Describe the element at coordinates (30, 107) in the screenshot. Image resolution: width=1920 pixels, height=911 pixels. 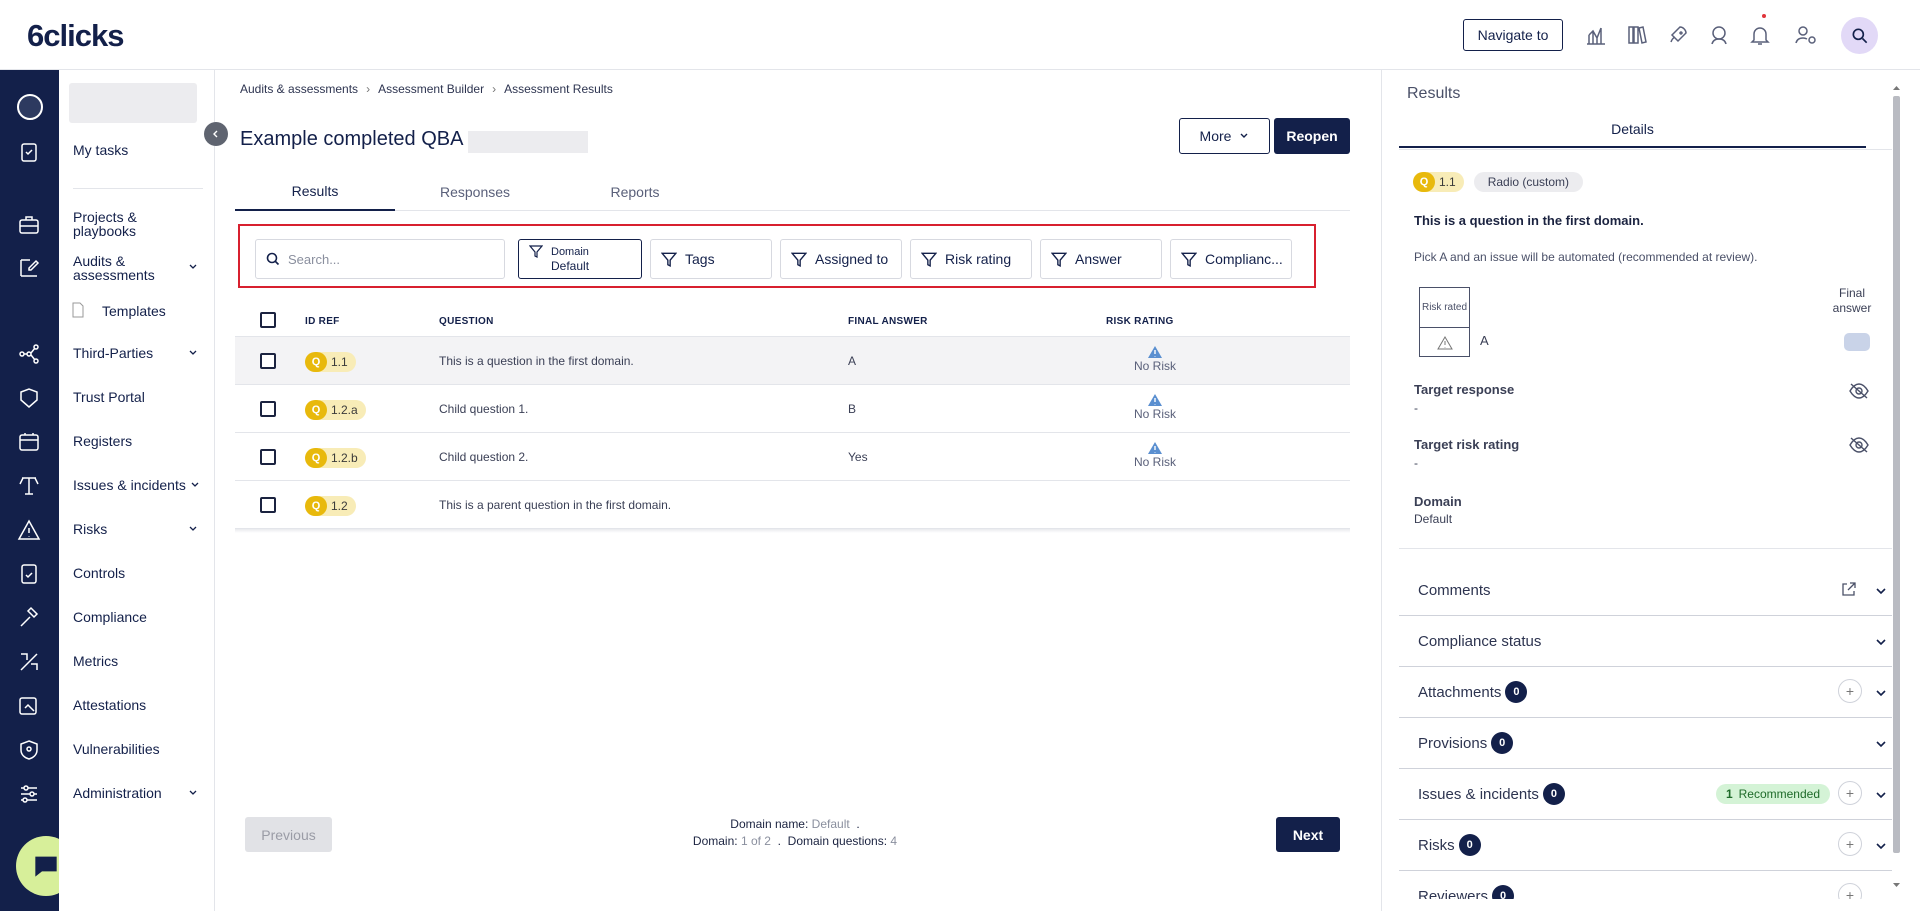
I see `org-avatar-icon` at that location.